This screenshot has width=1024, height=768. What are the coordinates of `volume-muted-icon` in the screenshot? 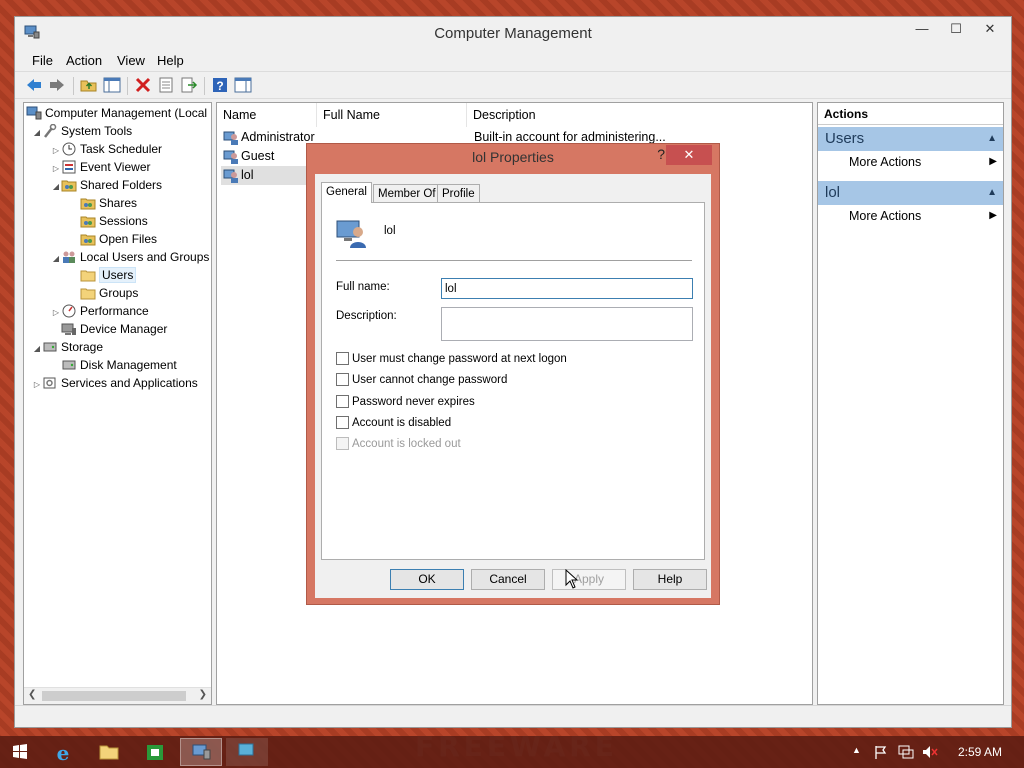 It's located at (930, 752).